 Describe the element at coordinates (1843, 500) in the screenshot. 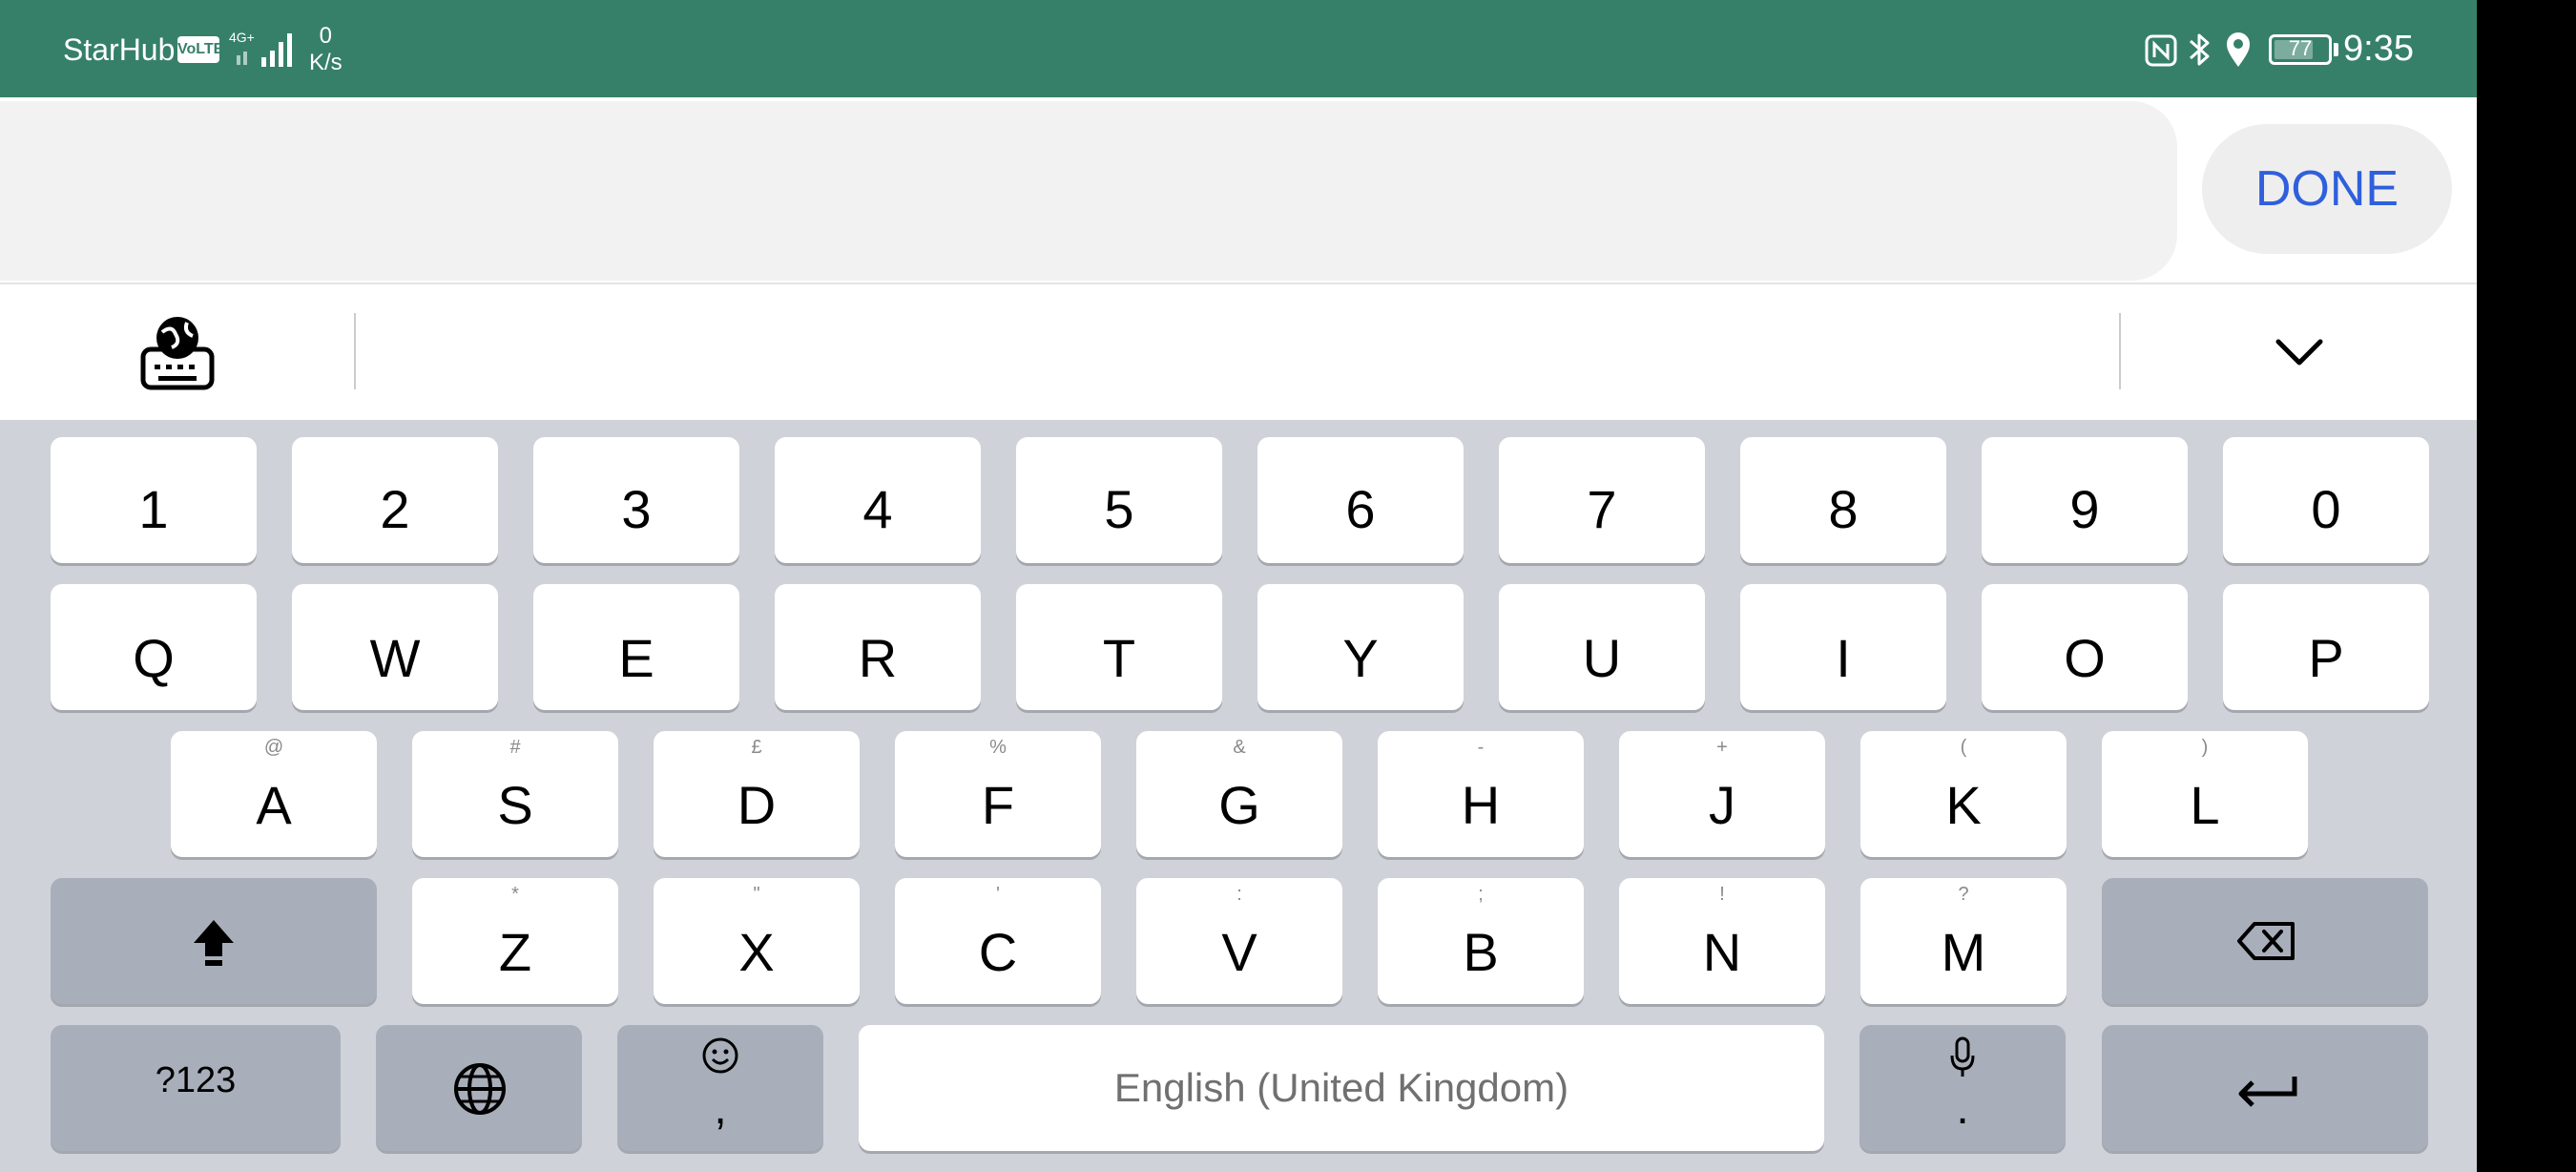

I see `key-8: 8` at that location.